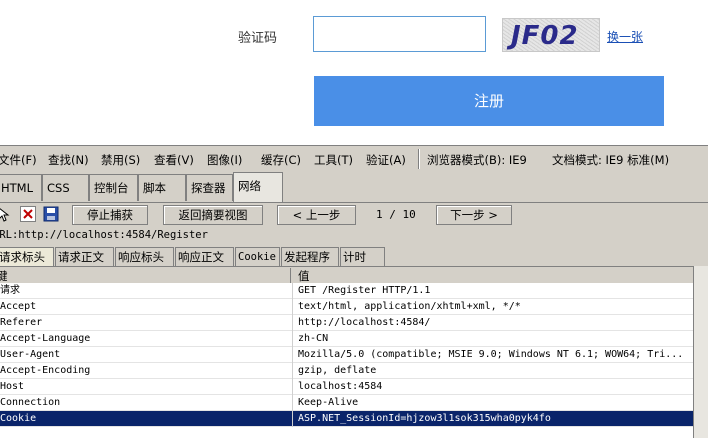  I want to click on clear-icon, so click(28, 214).